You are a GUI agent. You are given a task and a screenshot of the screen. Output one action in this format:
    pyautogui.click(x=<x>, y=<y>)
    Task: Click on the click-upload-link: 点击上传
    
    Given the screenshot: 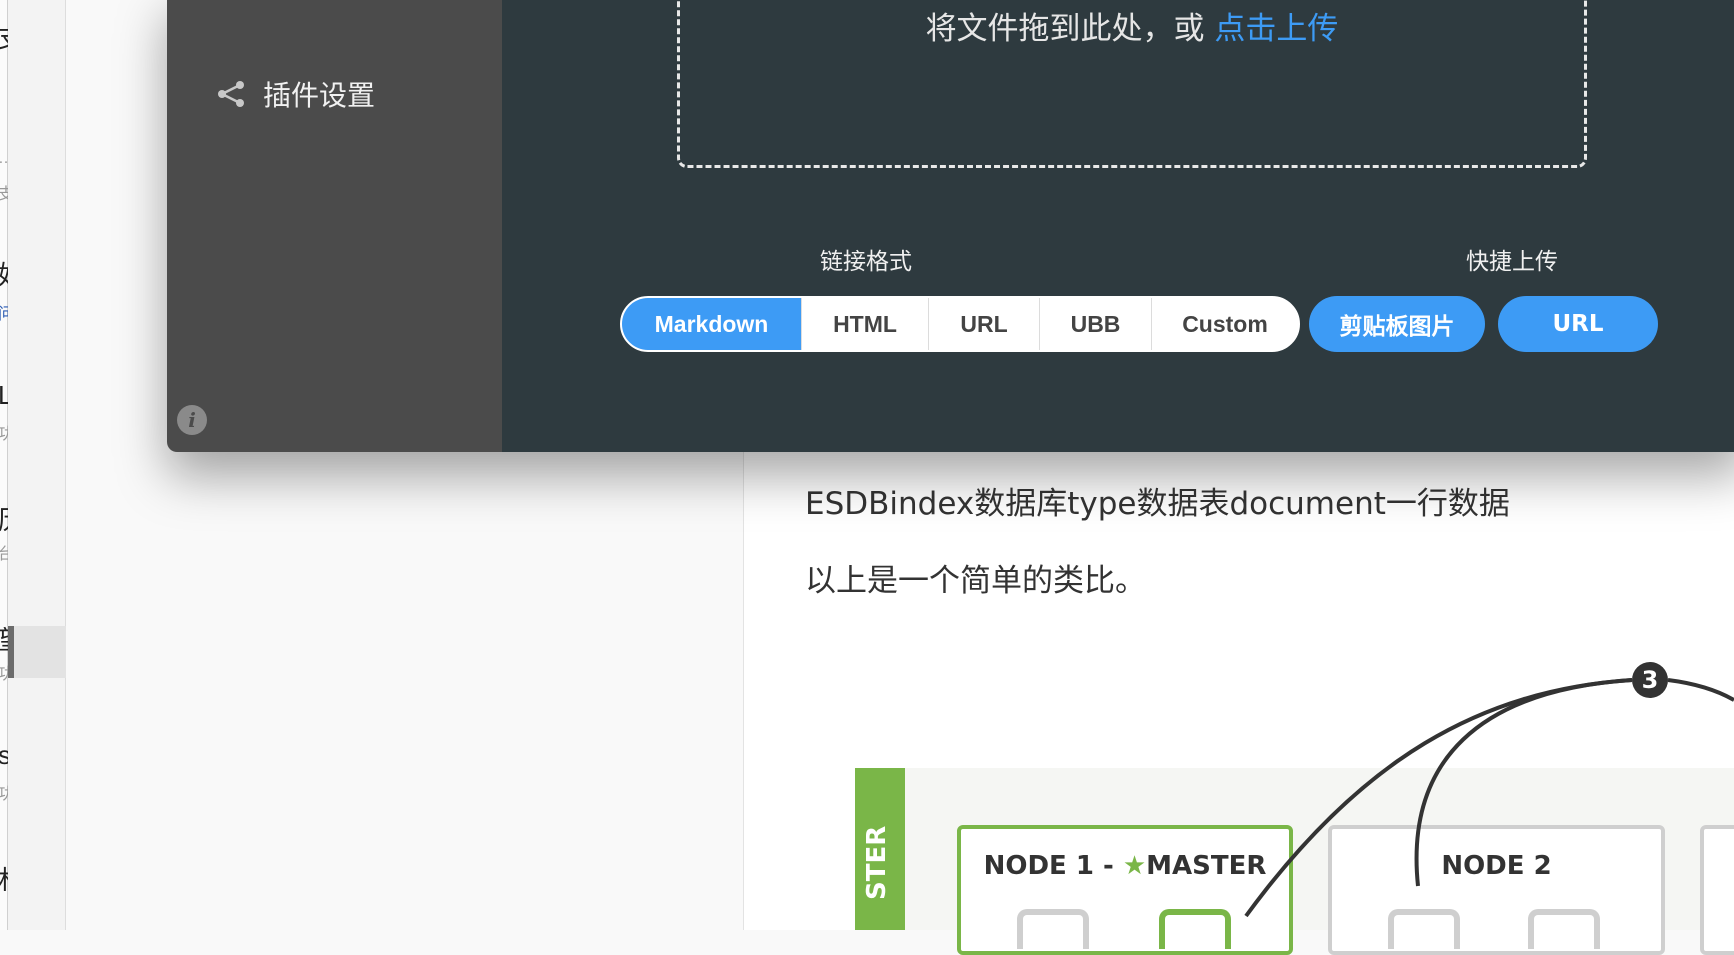 What is the action you would take?
    pyautogui.click(x=1276, y=29)
    